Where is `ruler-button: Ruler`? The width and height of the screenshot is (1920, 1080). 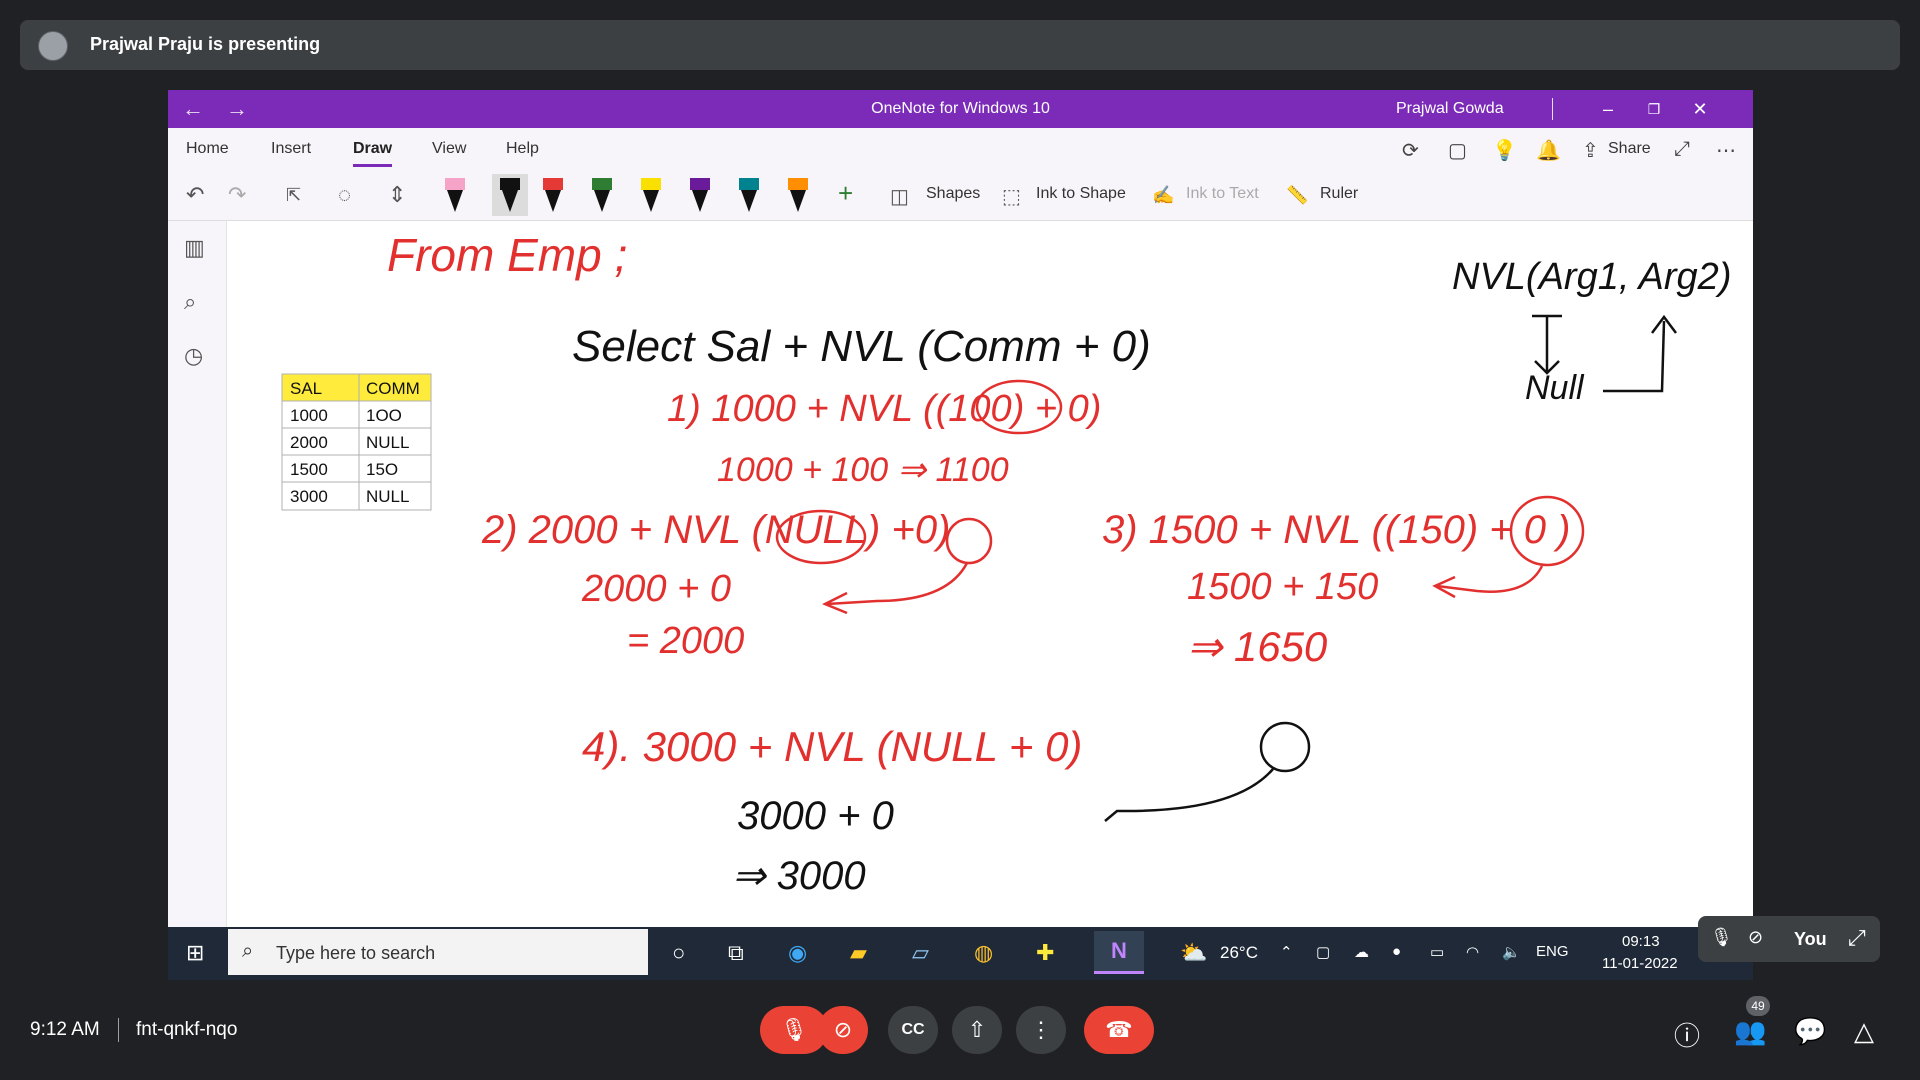
ruler-button: Ruler is located at coordinates (1339, 194).